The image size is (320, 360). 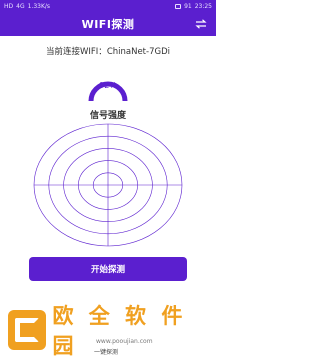 I want to click on status-bar: HD 4G 1.33K/s 91 23:25, so click(x=108, y=6).